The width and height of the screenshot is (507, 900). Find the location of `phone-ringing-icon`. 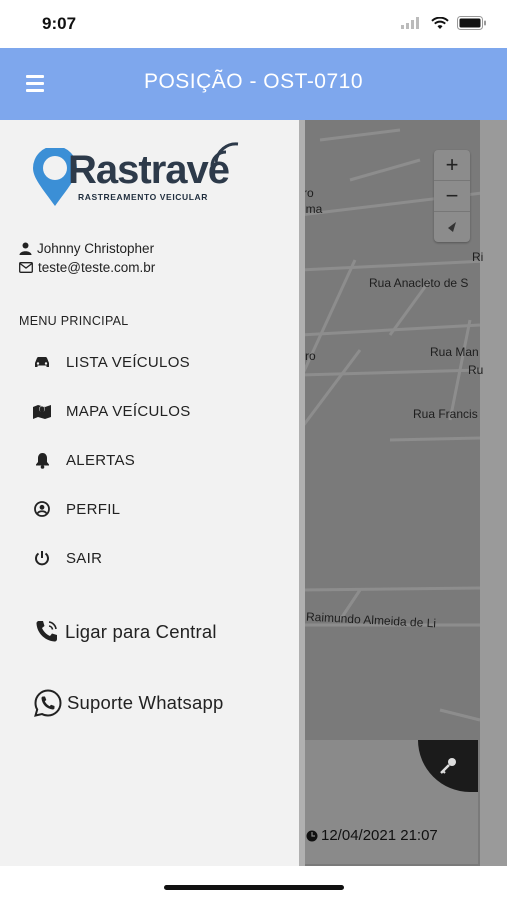

phone-ringing-icon is located at coordinates (46, 631).